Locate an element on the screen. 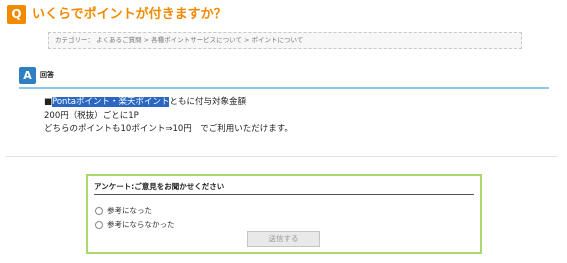 This screenshot has width=567, height=263. answer-label: 回答 is located at coordinates (47, 75).